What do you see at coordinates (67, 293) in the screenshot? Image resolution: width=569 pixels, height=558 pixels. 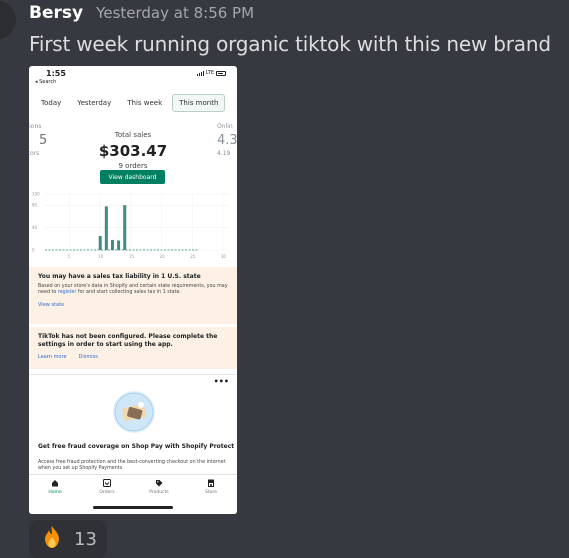 I see `register-link: register` at bounding box center [67, 293].